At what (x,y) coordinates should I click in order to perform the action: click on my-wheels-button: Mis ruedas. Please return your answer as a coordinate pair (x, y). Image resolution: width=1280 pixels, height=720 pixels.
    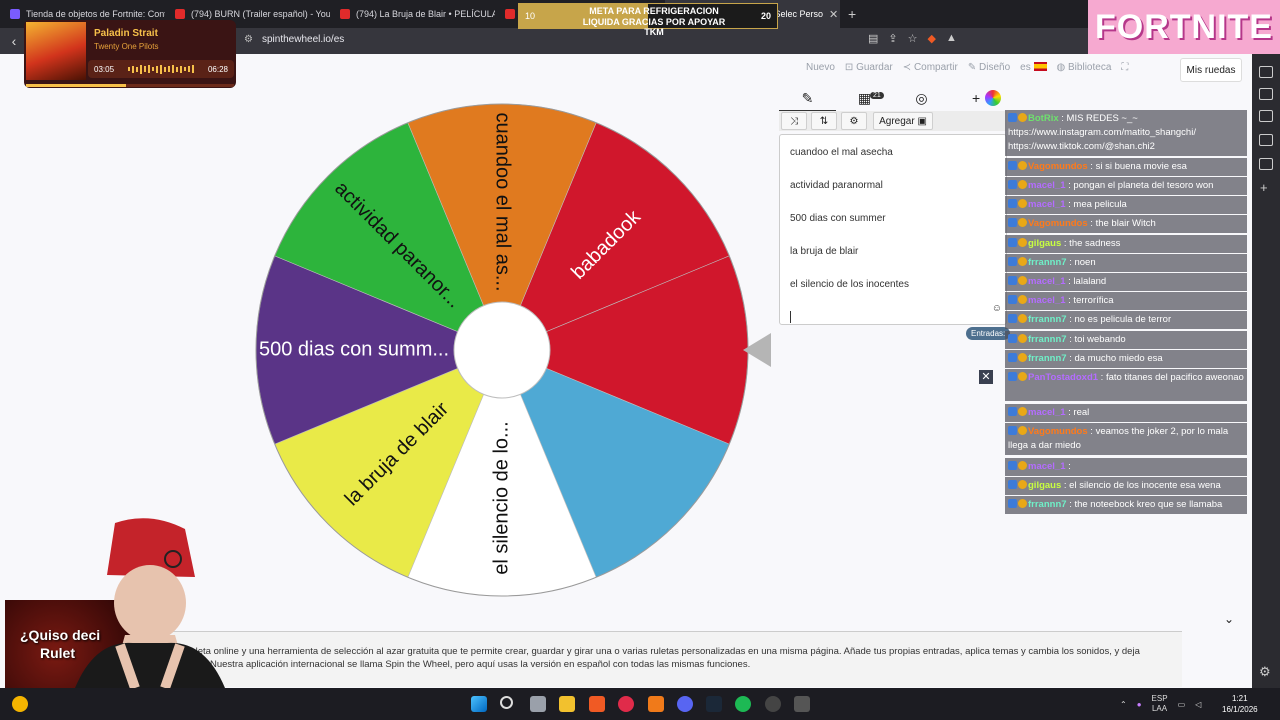
    Looking at the image, I should click on (1211, 70).